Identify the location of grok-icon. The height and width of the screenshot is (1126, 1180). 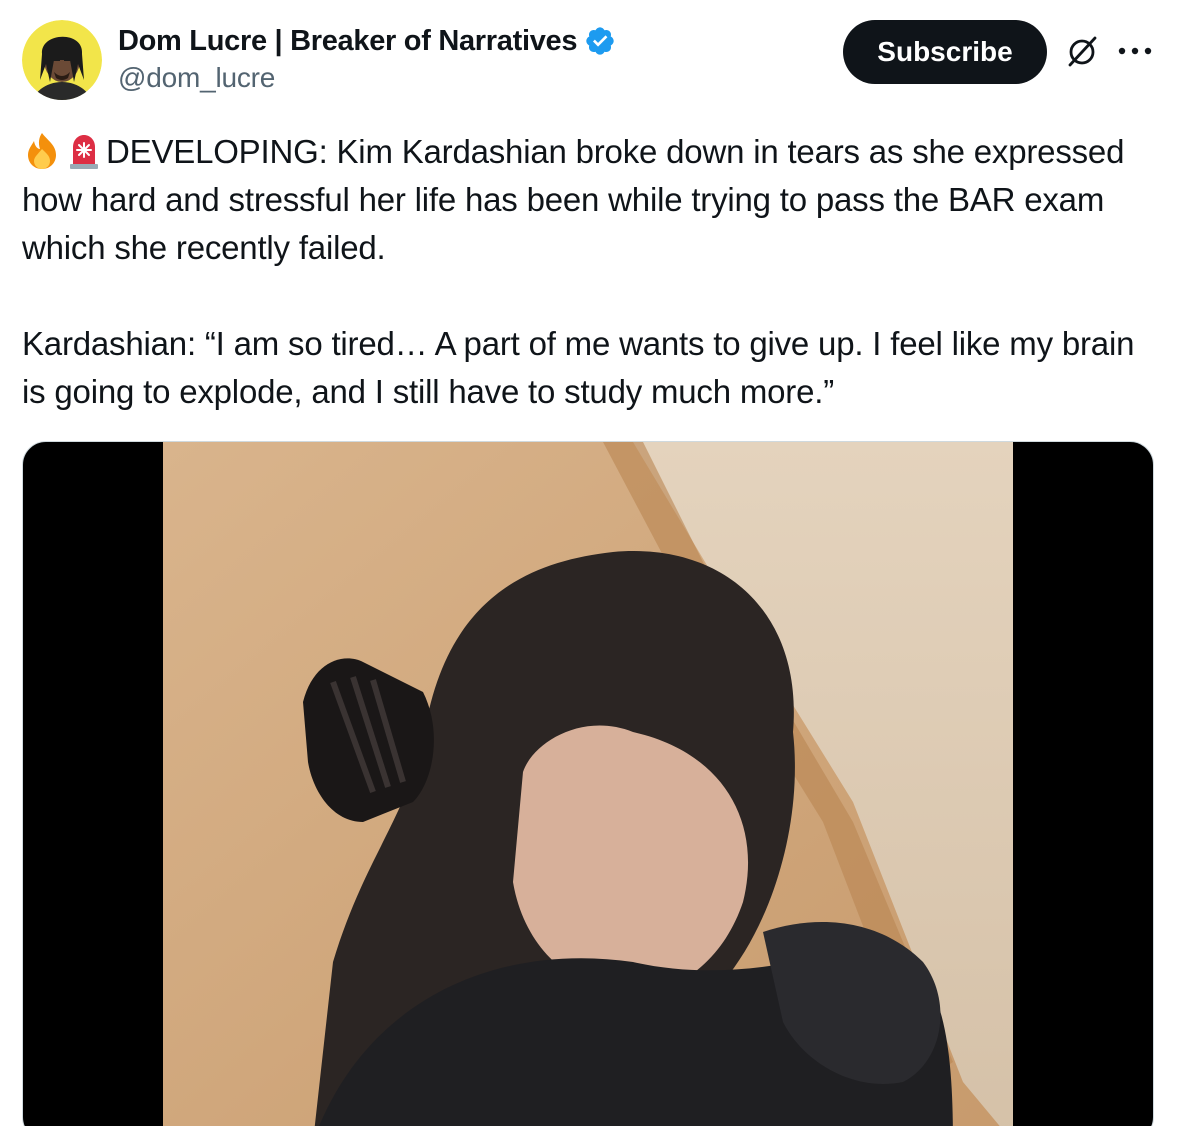
(1082, 52).